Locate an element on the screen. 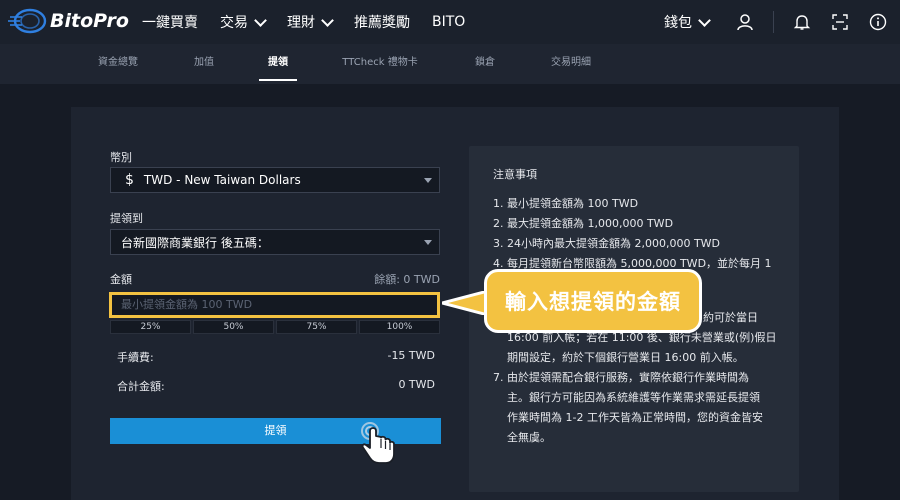  main-nav: 一鍵買賣 交易 理財 推薦獎勵 BITO is located at coordinates (314, 22).